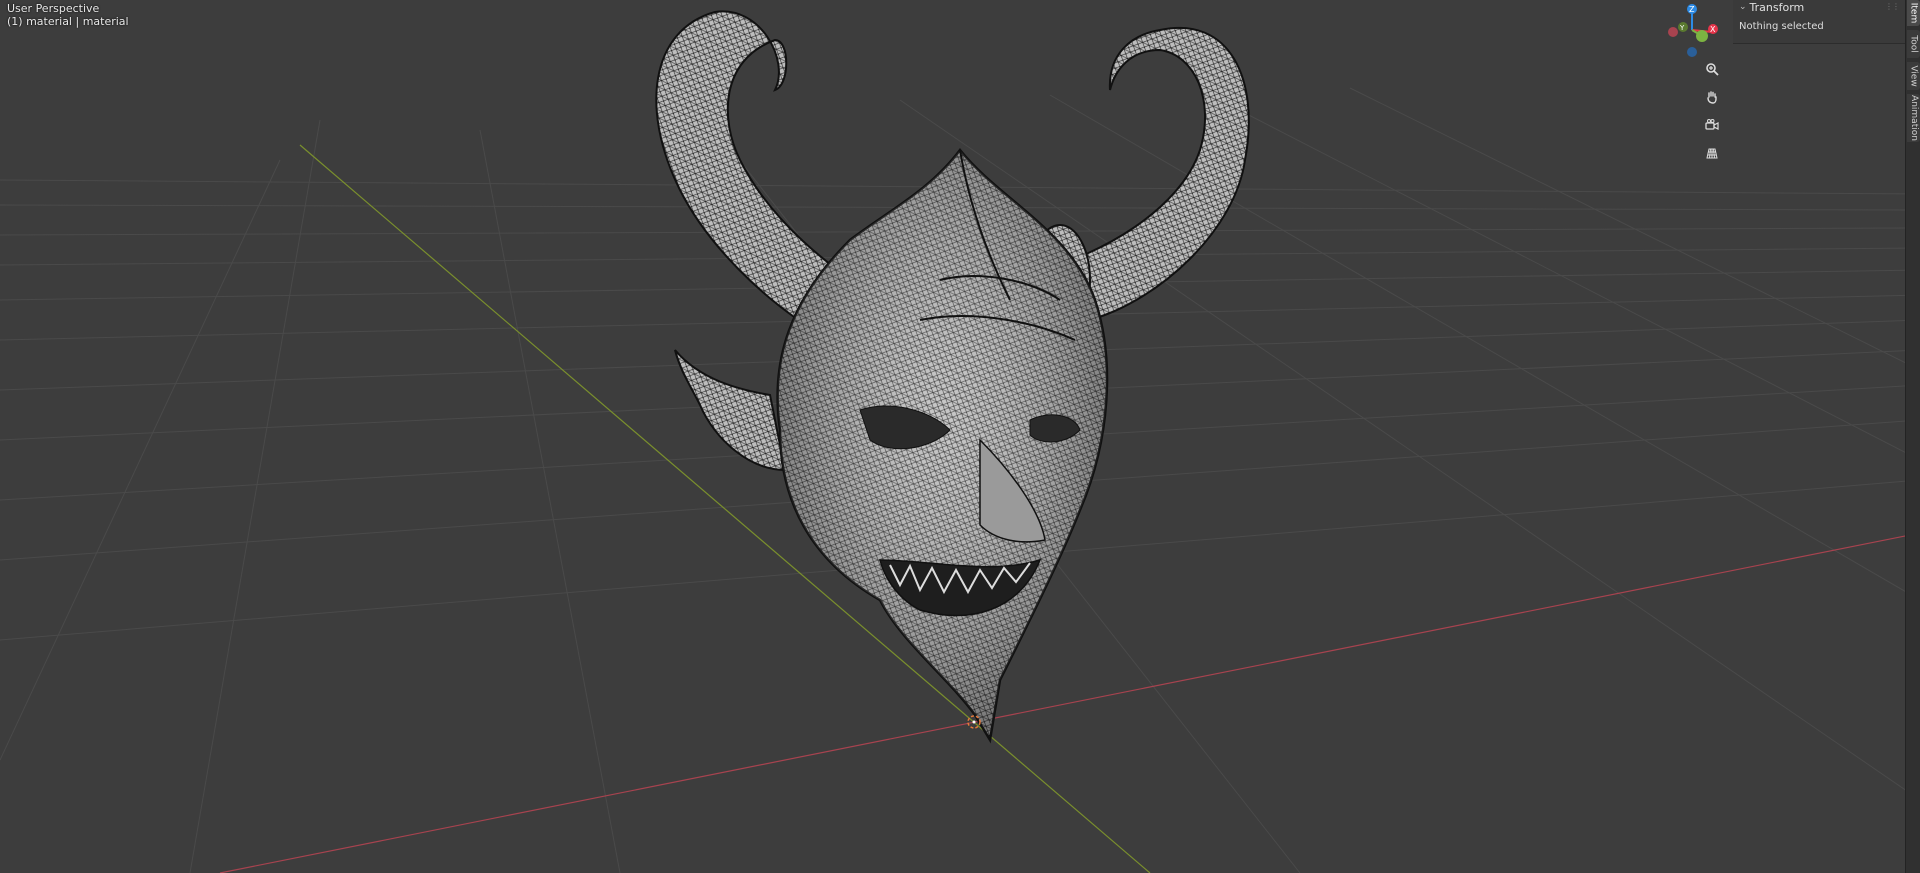 The width and height of the screenshot is (1920, 873). I want to click on hand-pan-icon, so click(1712, 97).